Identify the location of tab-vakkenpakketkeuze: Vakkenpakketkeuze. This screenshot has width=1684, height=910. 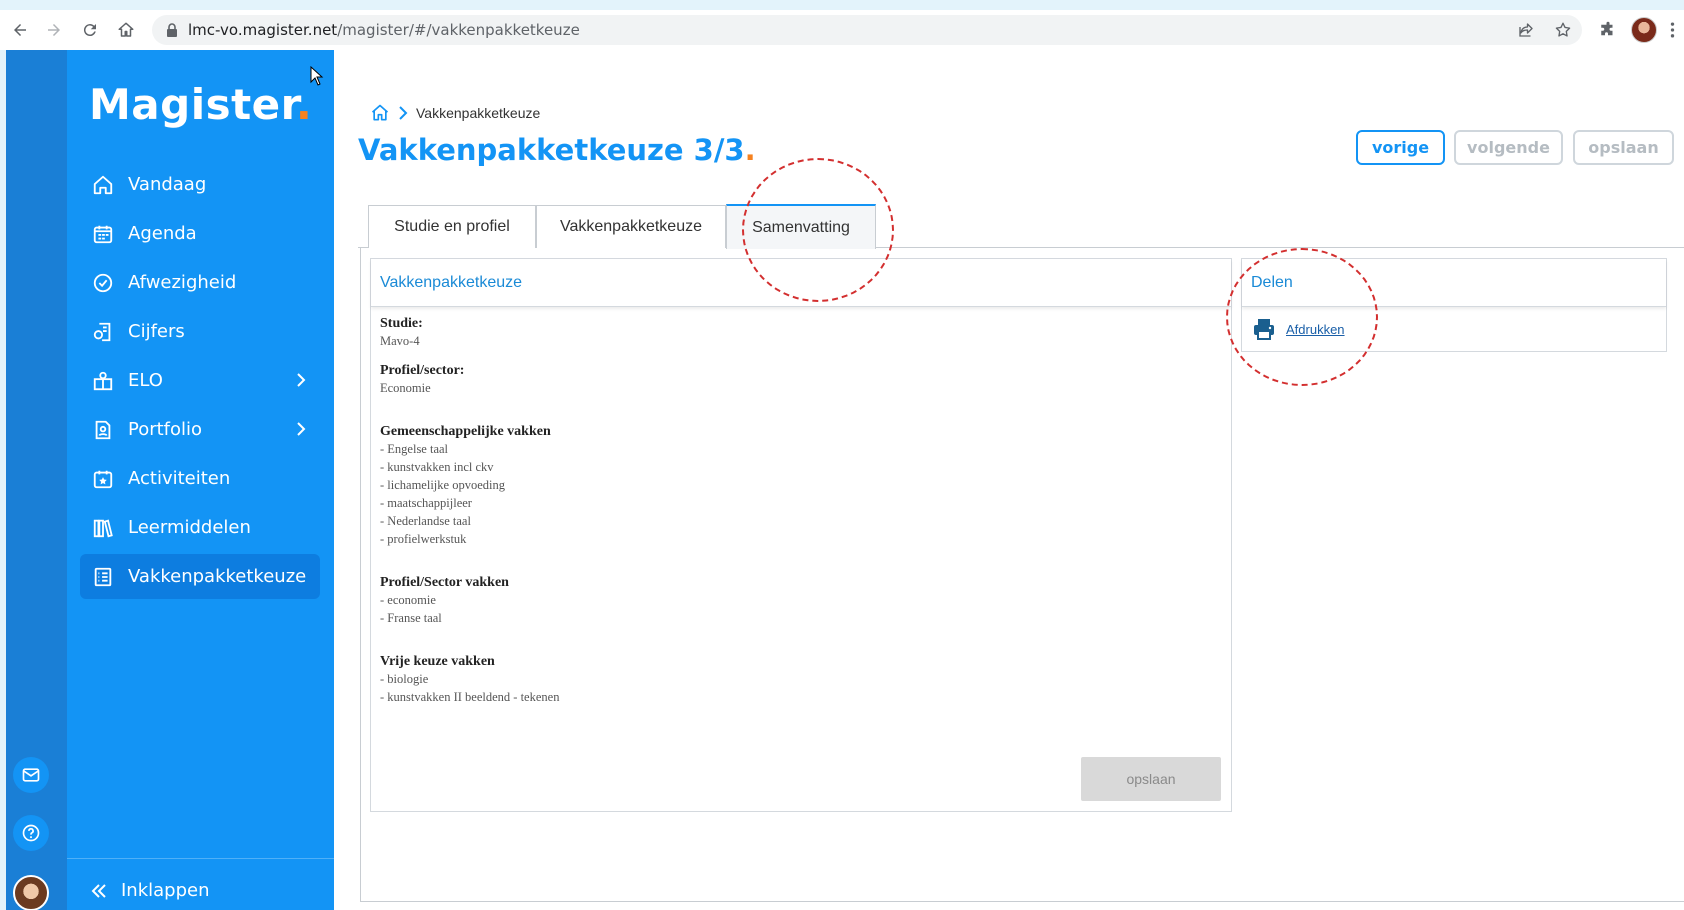
(631, 226).